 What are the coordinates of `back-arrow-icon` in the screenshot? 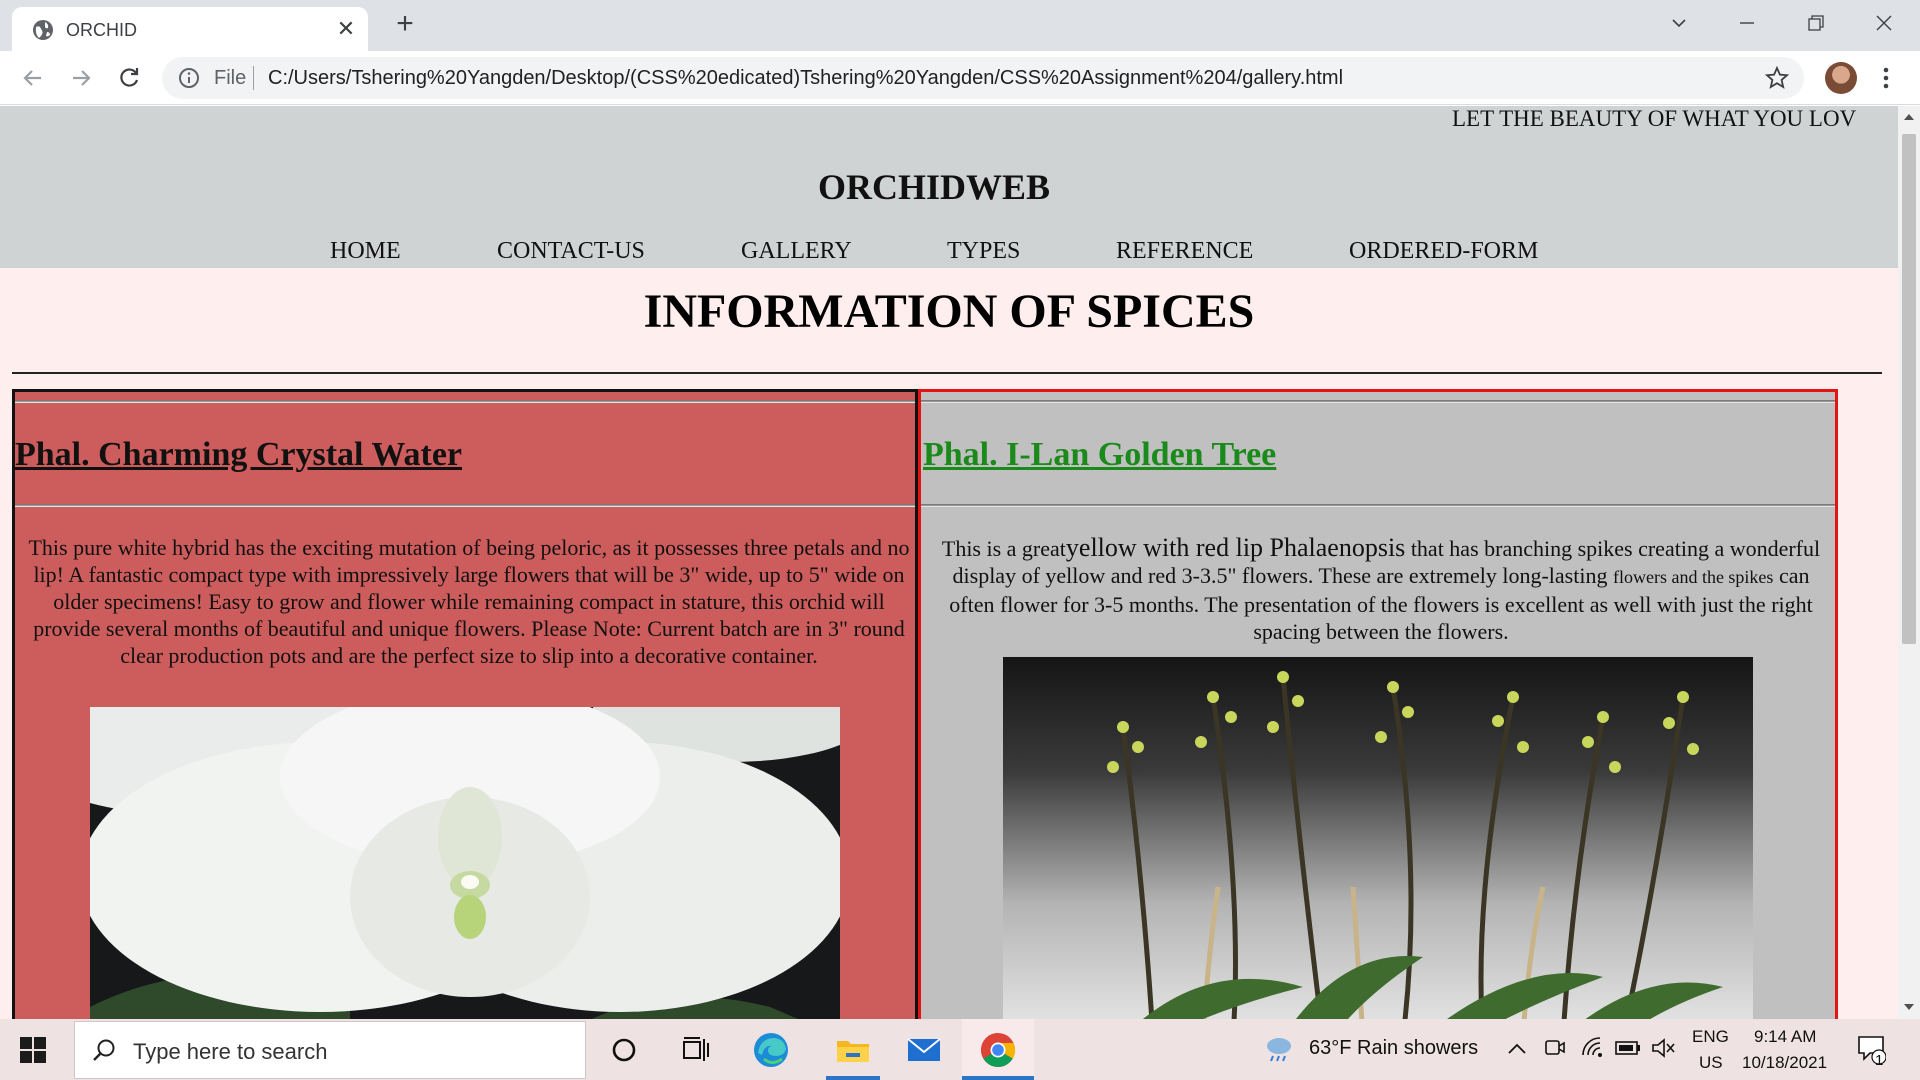 It's located at (32, 78).